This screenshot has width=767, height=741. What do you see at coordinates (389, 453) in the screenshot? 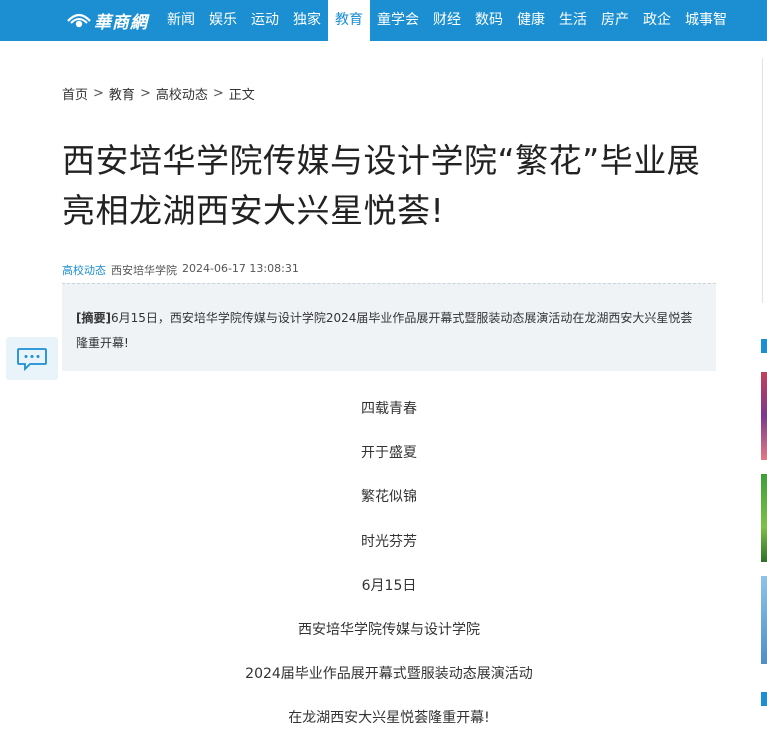
I see `article-paragraph: 开于盛夏` at bounding box center [389, 453].